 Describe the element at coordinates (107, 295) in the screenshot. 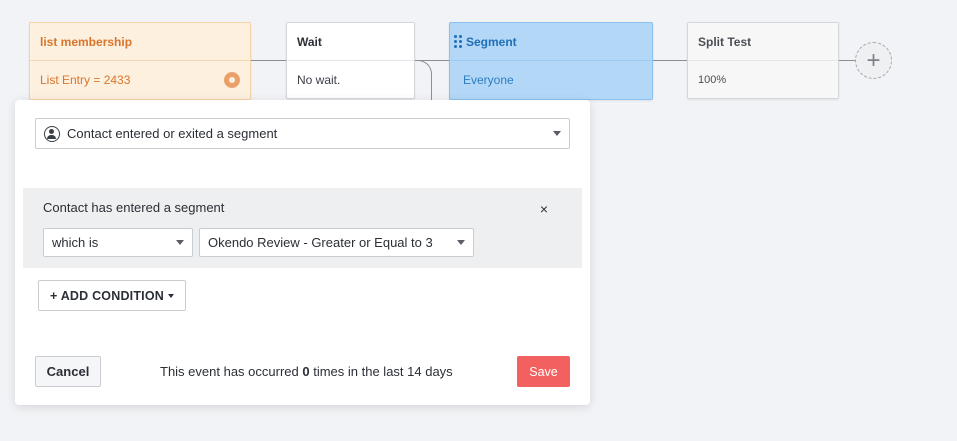

I see `add-condition-label: + ADD CONDITION` at that location.